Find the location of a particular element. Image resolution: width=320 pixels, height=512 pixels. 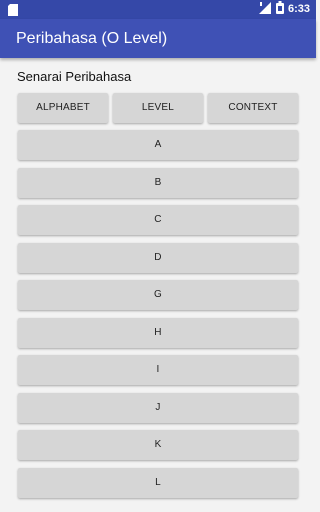

alphabet-button: ALPHABET is located at coordinates (63, 108).